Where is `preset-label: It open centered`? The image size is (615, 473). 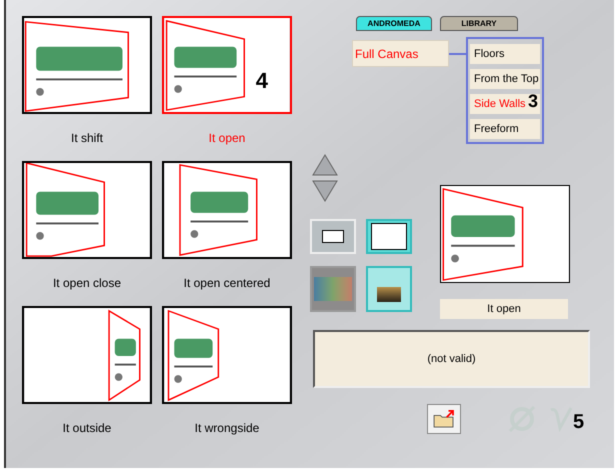 preset-label: It open centered is located at coordinates (227, 283).